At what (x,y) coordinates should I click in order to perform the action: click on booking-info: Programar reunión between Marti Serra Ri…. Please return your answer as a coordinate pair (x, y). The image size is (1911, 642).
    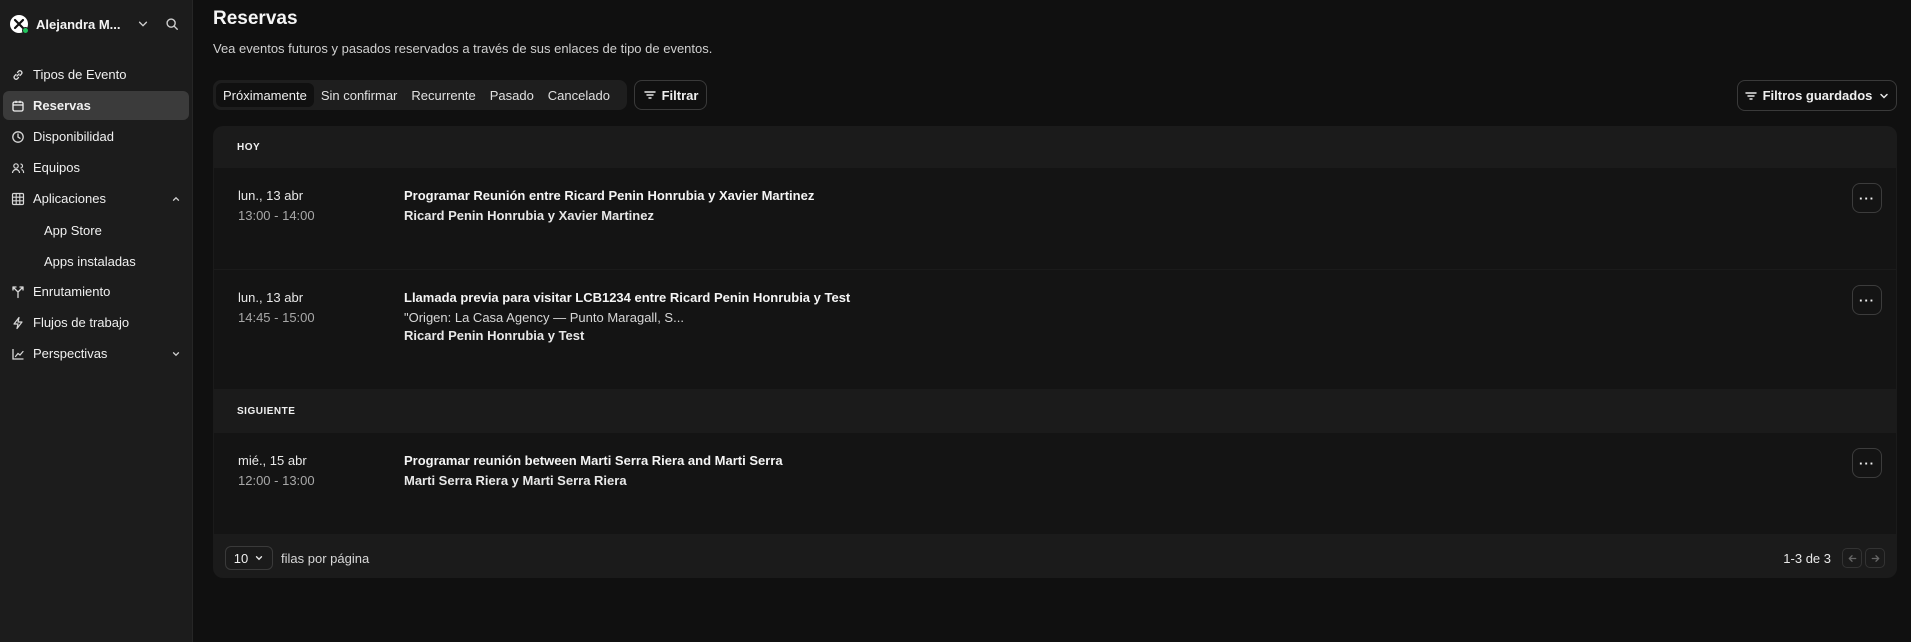
    Looking at the image, I should click on (593, 470).